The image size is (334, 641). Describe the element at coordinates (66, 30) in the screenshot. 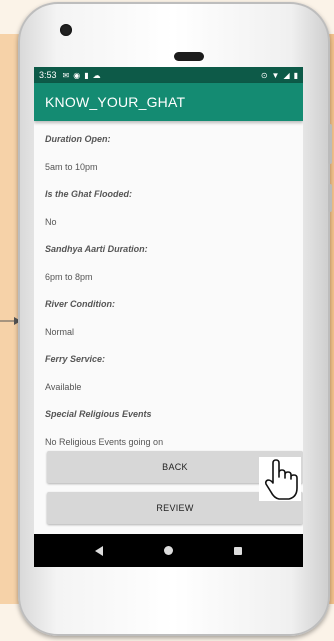

I see `front-camera` at that location.